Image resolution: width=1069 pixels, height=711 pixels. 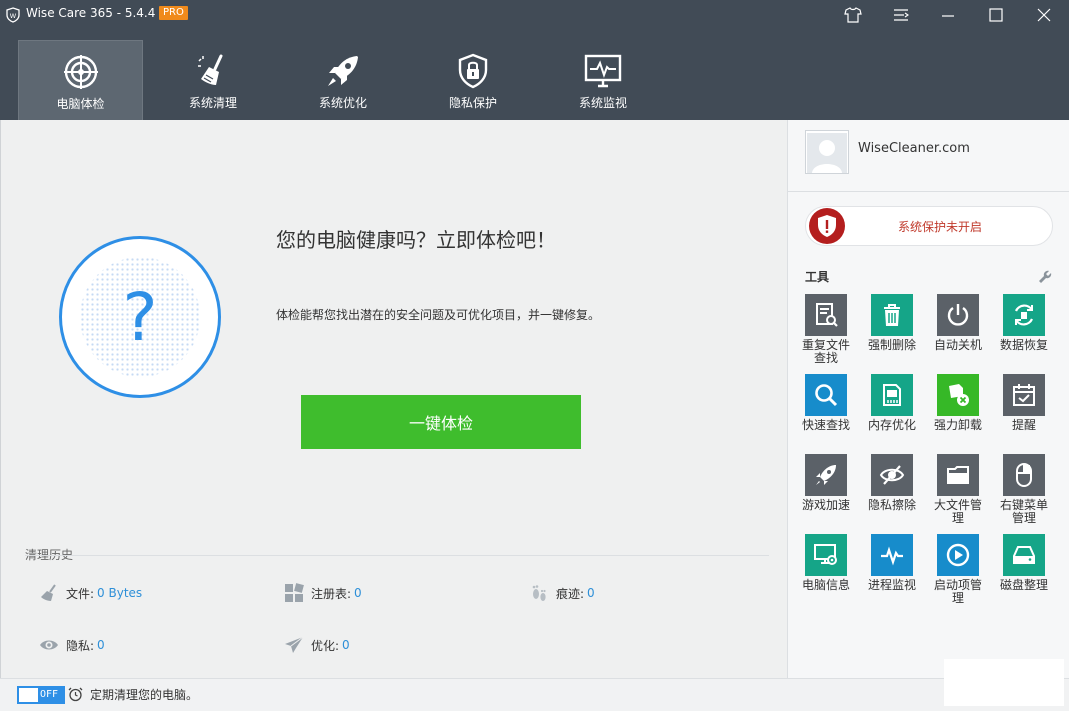 I want to click on history-label: 注册表:, so click(x=331, y=593).